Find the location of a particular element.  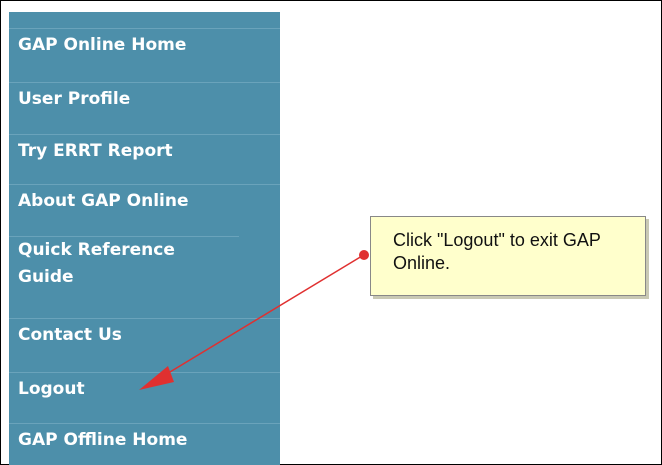

sidebar-item-label: User Profile is located at coordinates (74, 99).